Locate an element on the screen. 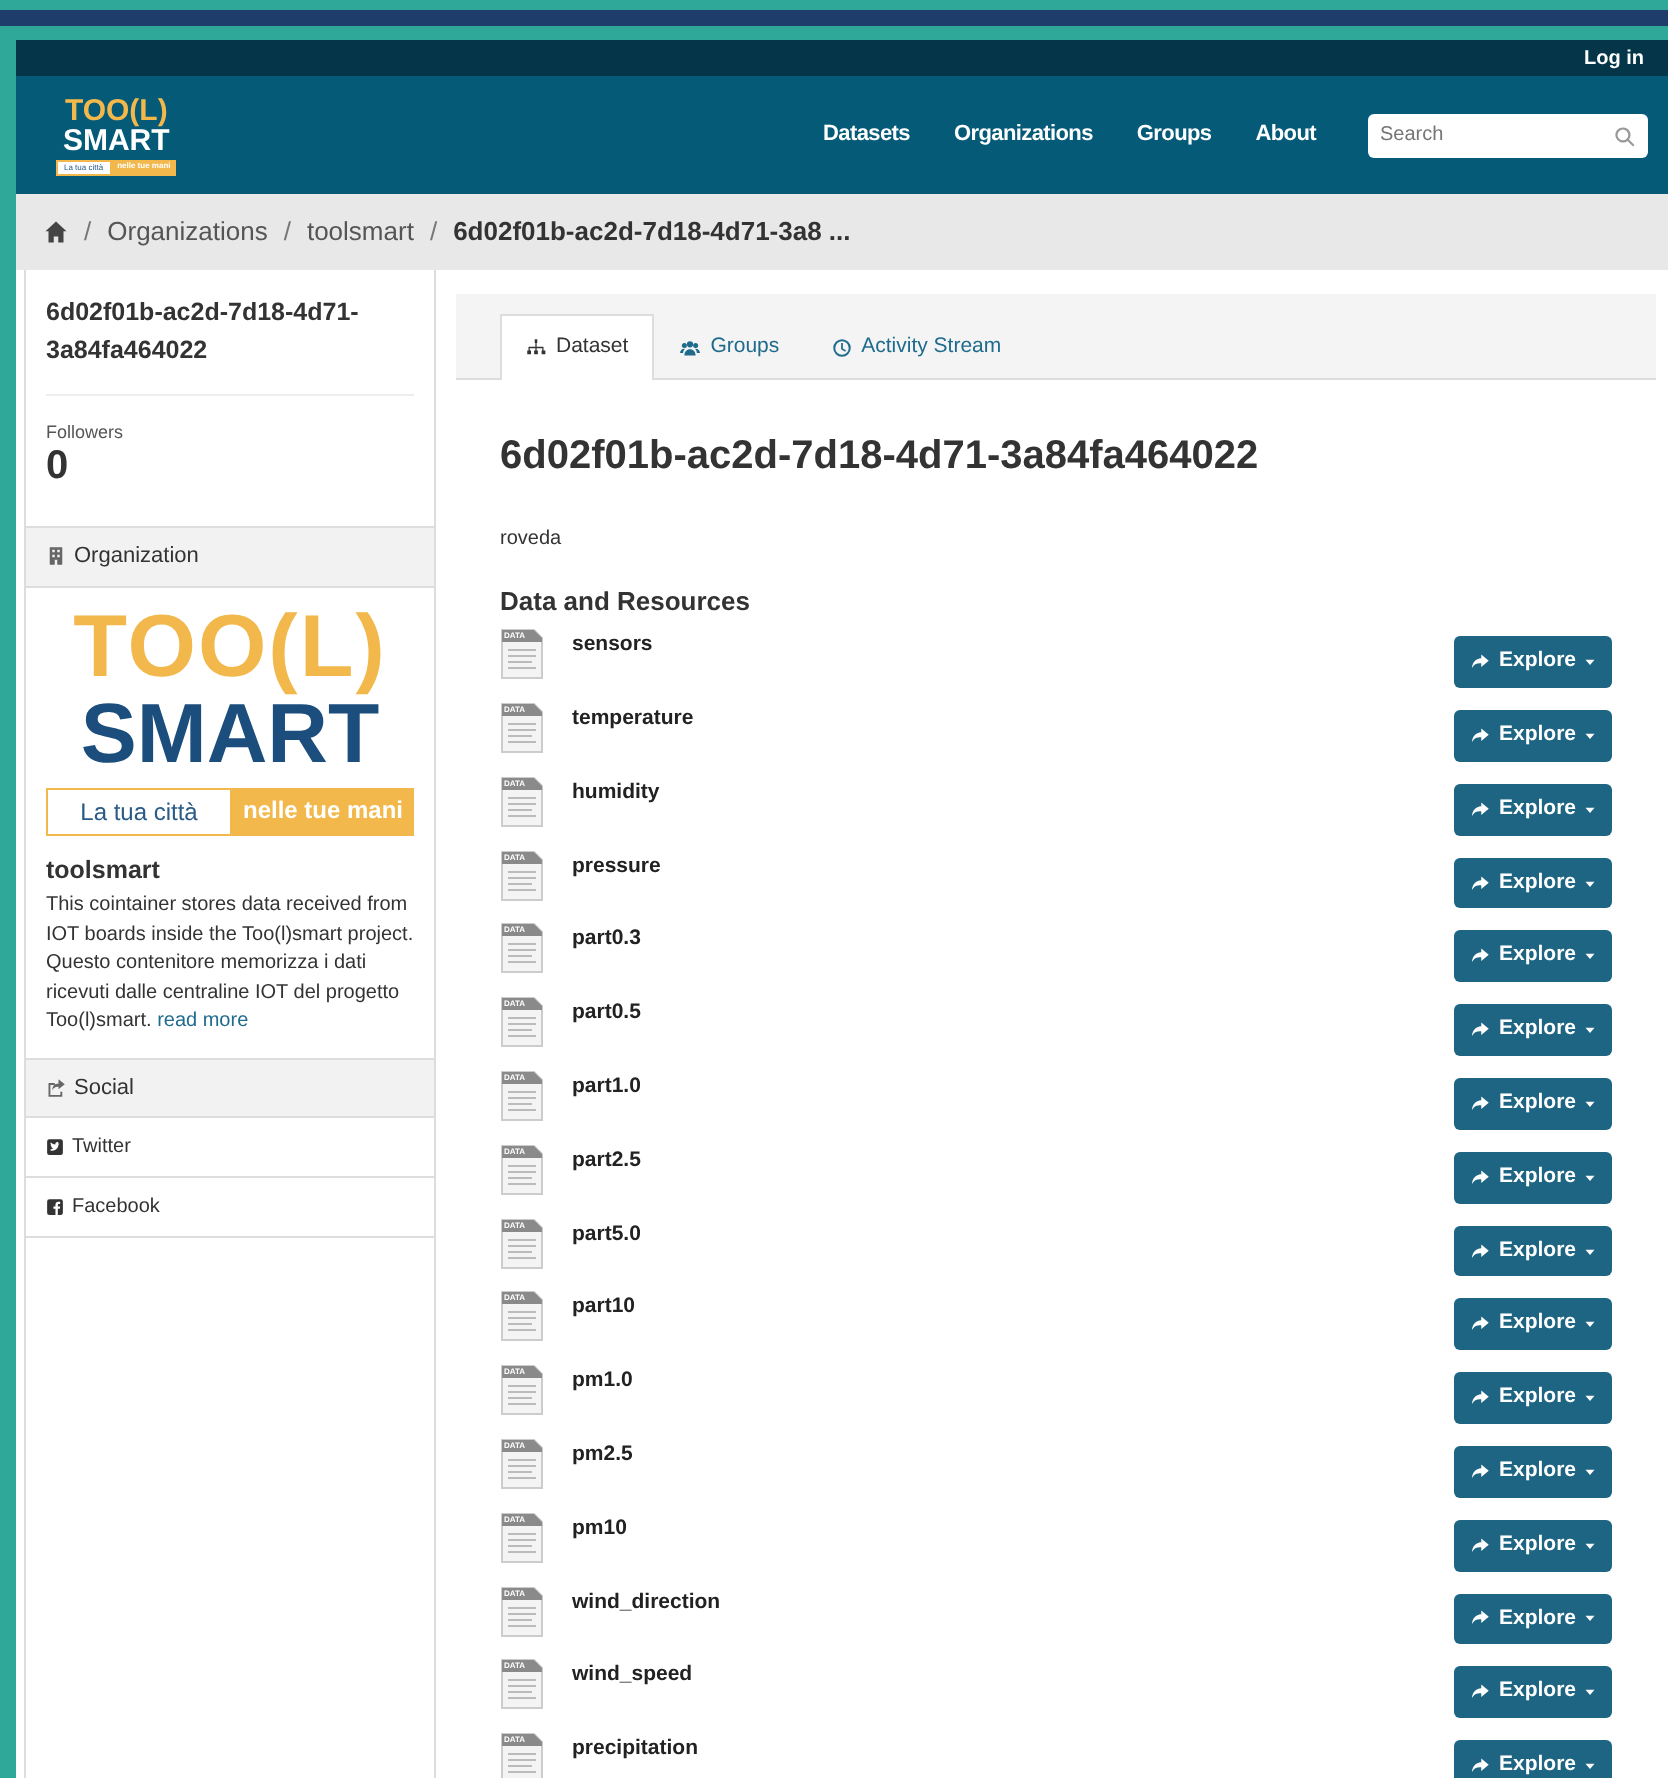 Image resolution: width=1668 pixels, height=1778 pixels. nav-link: Groups is located at coordinates (1174, 135).